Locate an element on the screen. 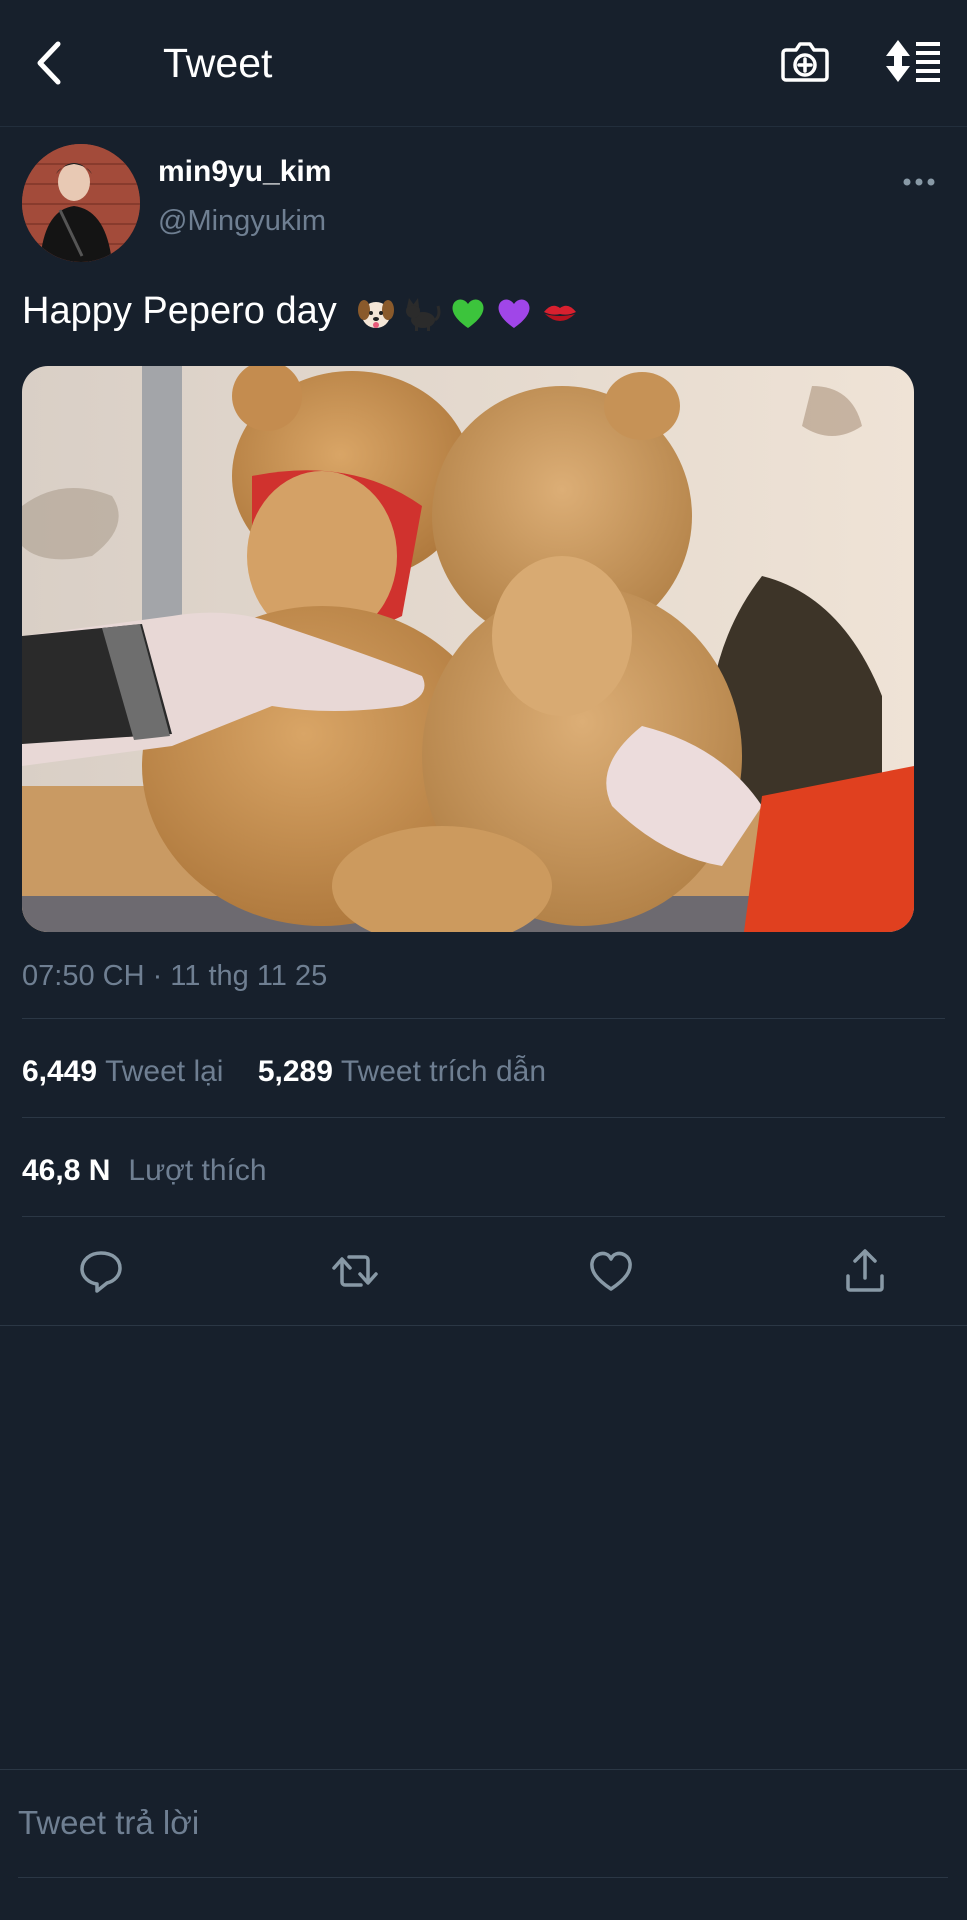  sort-button is located at coordinates (913, 61).